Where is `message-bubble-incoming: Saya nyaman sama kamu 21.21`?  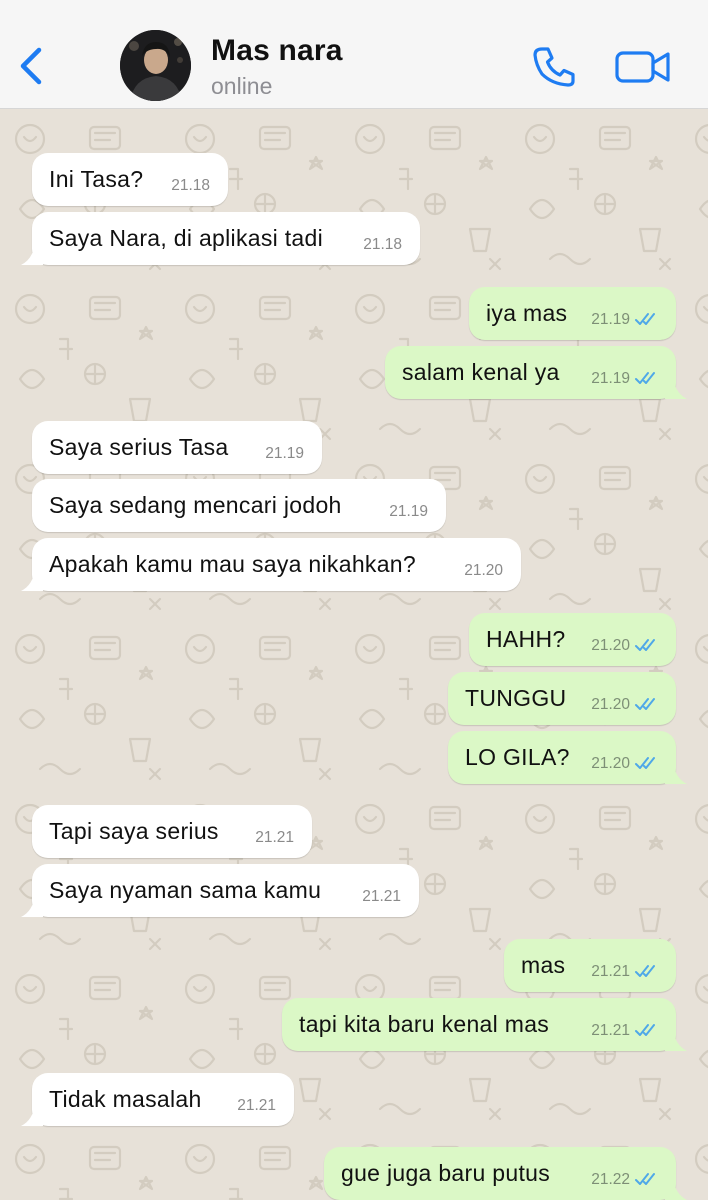 message-bubble-incoming: Saya nyaman sama kamu 21.21 is located at coordinates (220, 890).